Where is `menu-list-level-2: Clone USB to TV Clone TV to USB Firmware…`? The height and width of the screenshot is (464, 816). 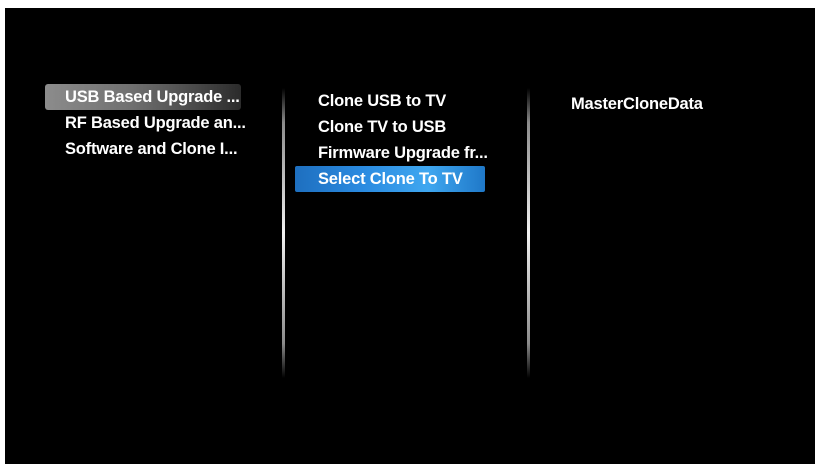
menu-list-level-2: Clone USB to TV Clone TV to USB Firmware… is located at coordinates (397, 140).